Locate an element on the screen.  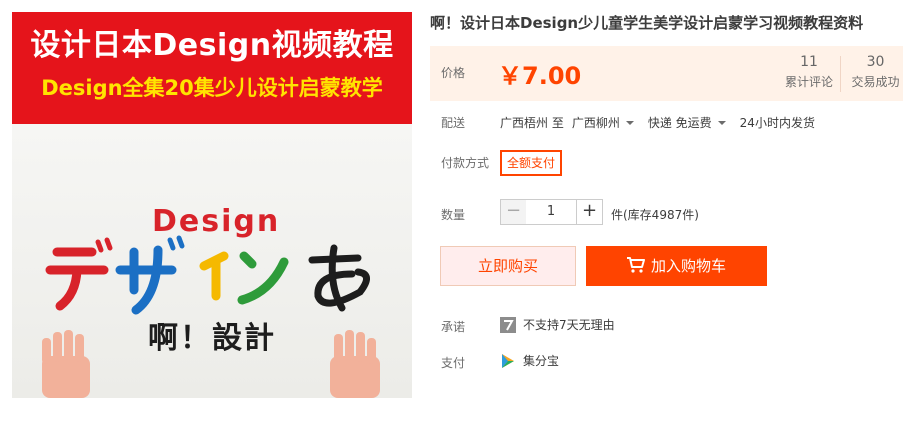
price-panel: 价格 ￥7.00 11 累计评论 30 交易成功 is located at coordinates (666, 73).